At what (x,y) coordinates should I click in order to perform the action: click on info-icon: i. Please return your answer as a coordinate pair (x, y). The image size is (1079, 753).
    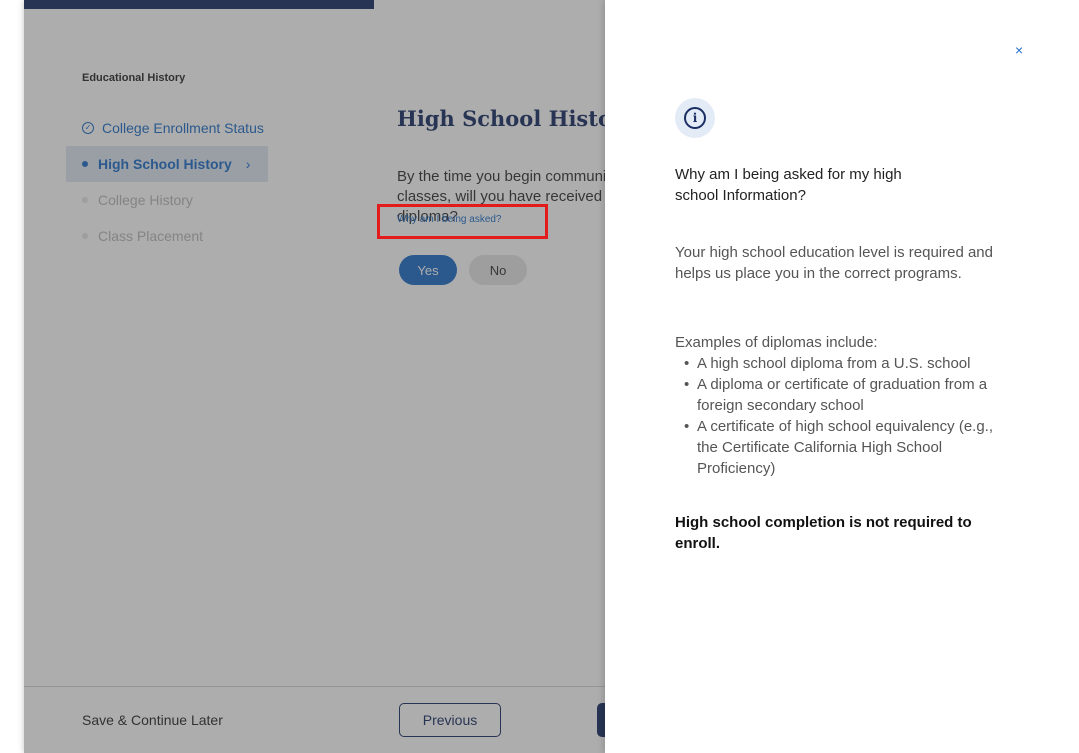
    Looking at the image, I should click on (695, 118).